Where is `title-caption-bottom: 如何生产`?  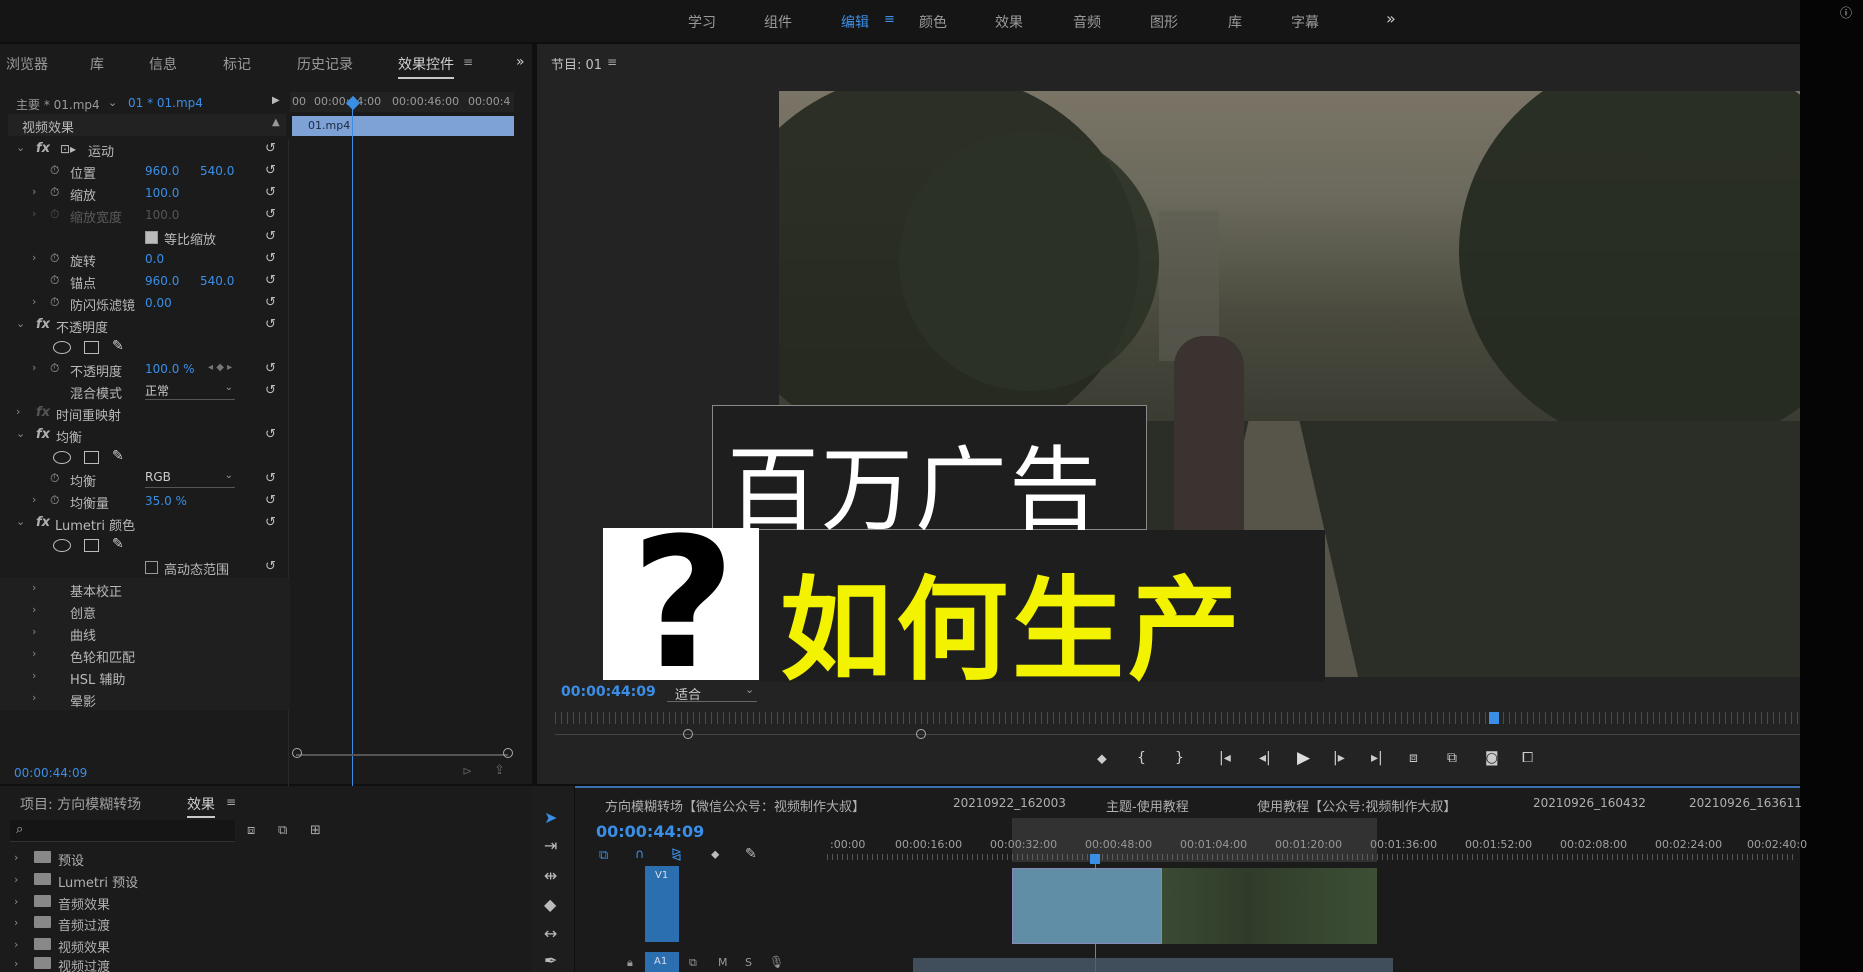 title-caption-bottom: 如何生产 is located at coordinates (1042, 613).